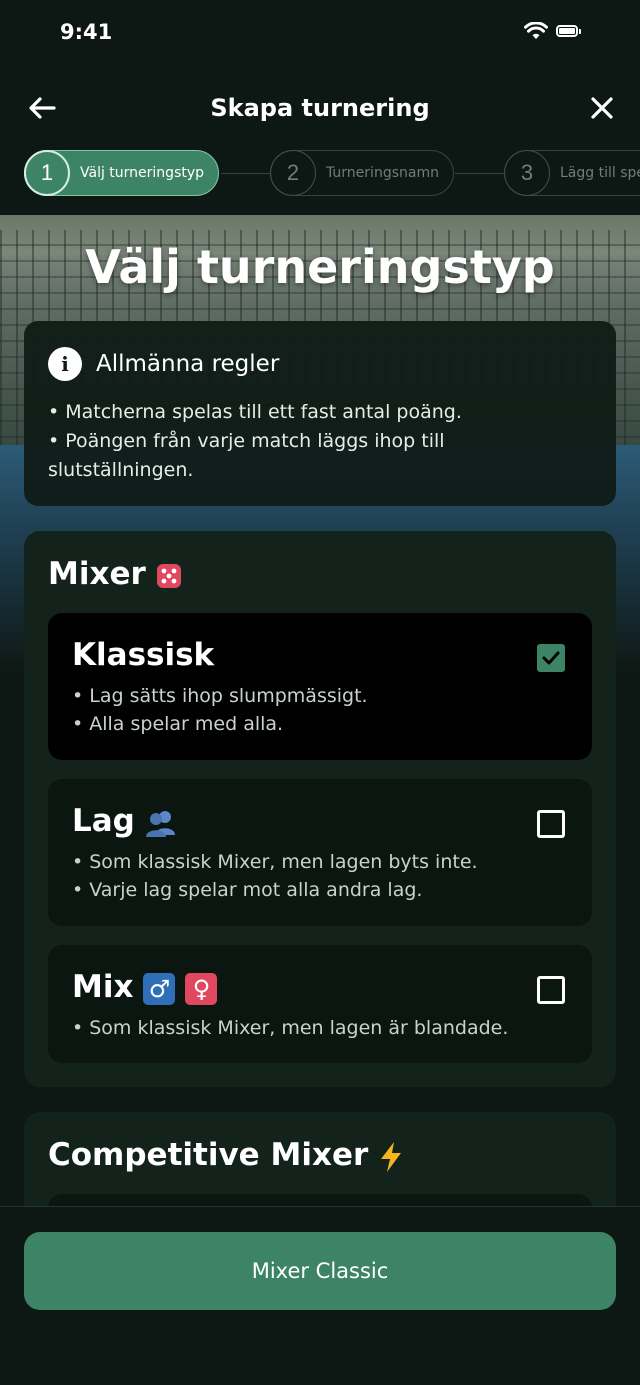 The width and height of the screenshot is (640, 1385). Describe the element at coordinates (142, 173) in the screenshot. I see `step-label: Välj turneringstyp` at that location.